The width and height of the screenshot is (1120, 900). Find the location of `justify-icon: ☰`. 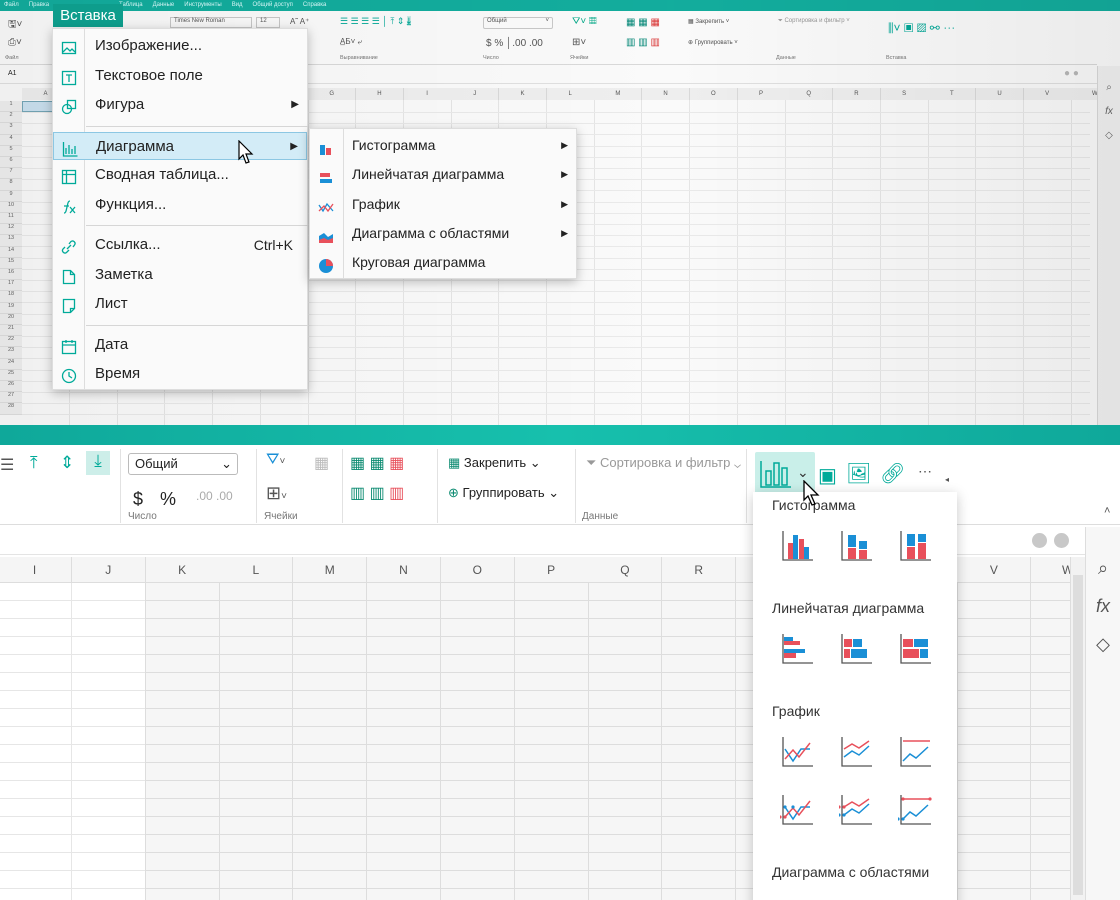

justify-icon: ☰ is located at coordinates (7, 465).